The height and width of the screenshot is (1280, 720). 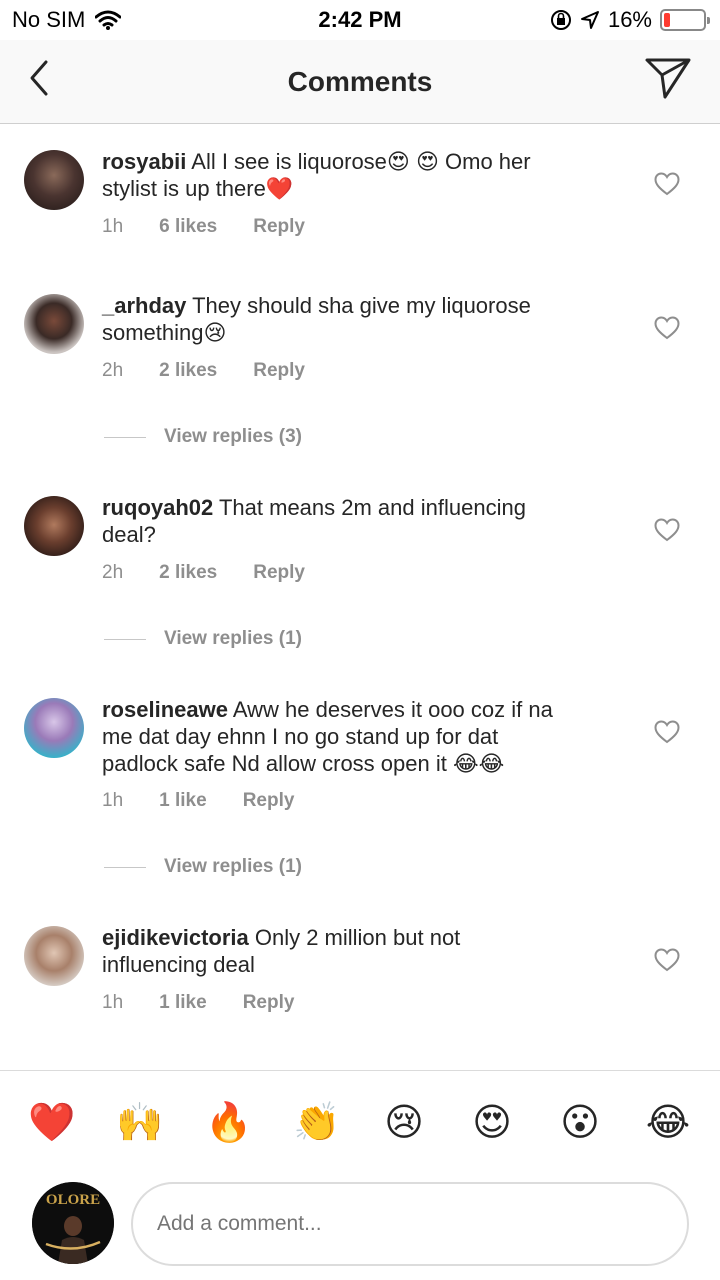 I want to click on reaction-laughing-emoji: 😂, so click(x=668, y=1123).